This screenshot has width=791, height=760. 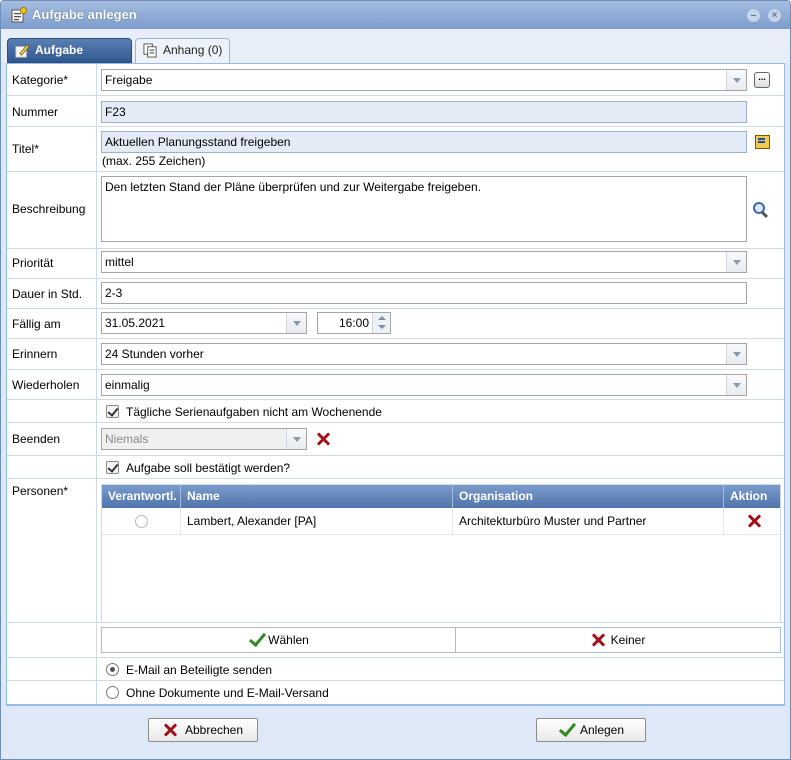 What do you see at coordinates (424, 80) in the screenshot?
I see `kategorie-select: Freigabe` at bounding box center [424, 80].